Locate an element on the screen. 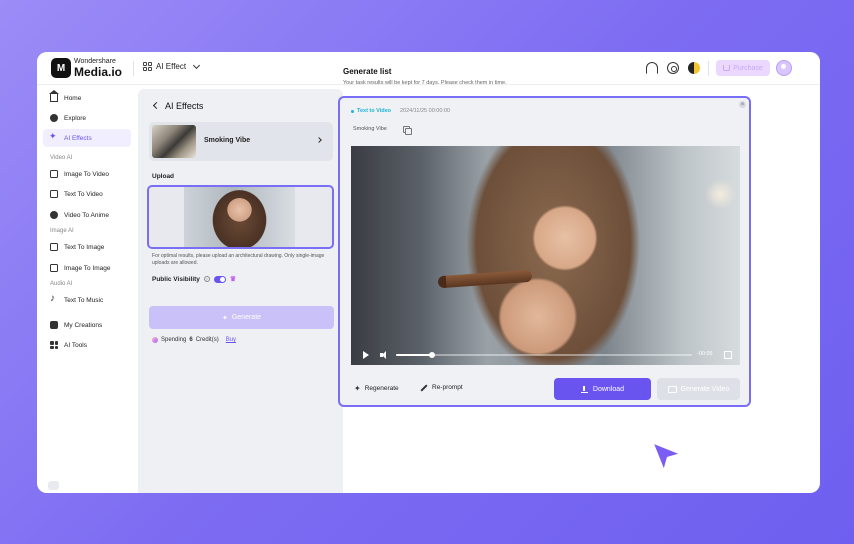  download-icon is located at coordinates (584, 389).